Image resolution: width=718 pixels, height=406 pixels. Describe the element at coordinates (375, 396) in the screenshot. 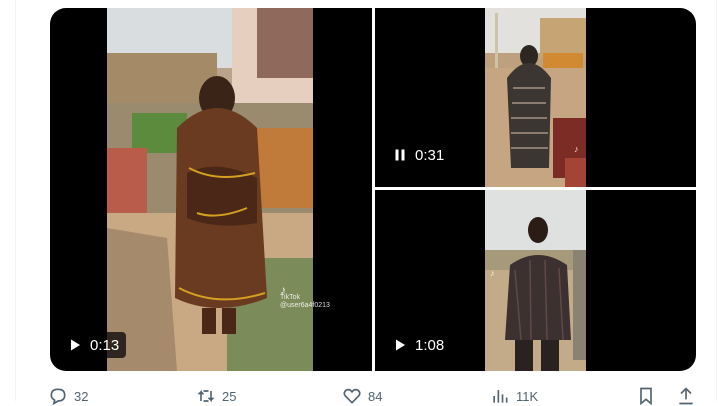

I see `like-count: 84` at that location.